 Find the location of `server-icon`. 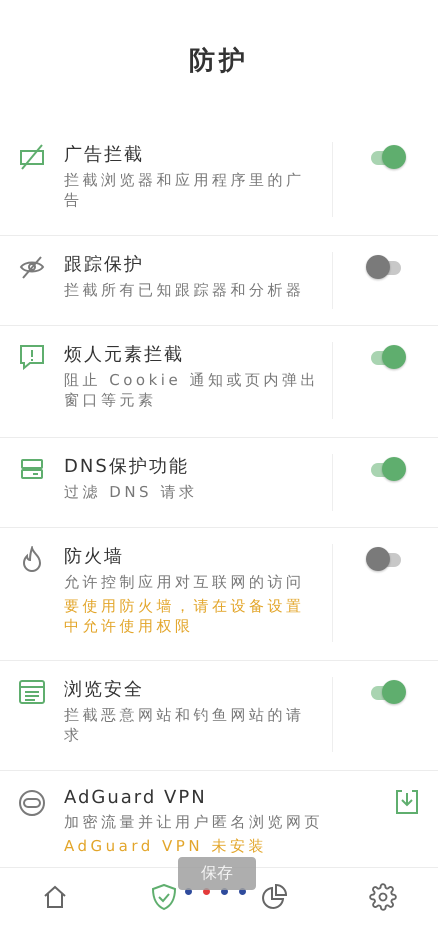

server-icon is located at coordinates (32, 469).